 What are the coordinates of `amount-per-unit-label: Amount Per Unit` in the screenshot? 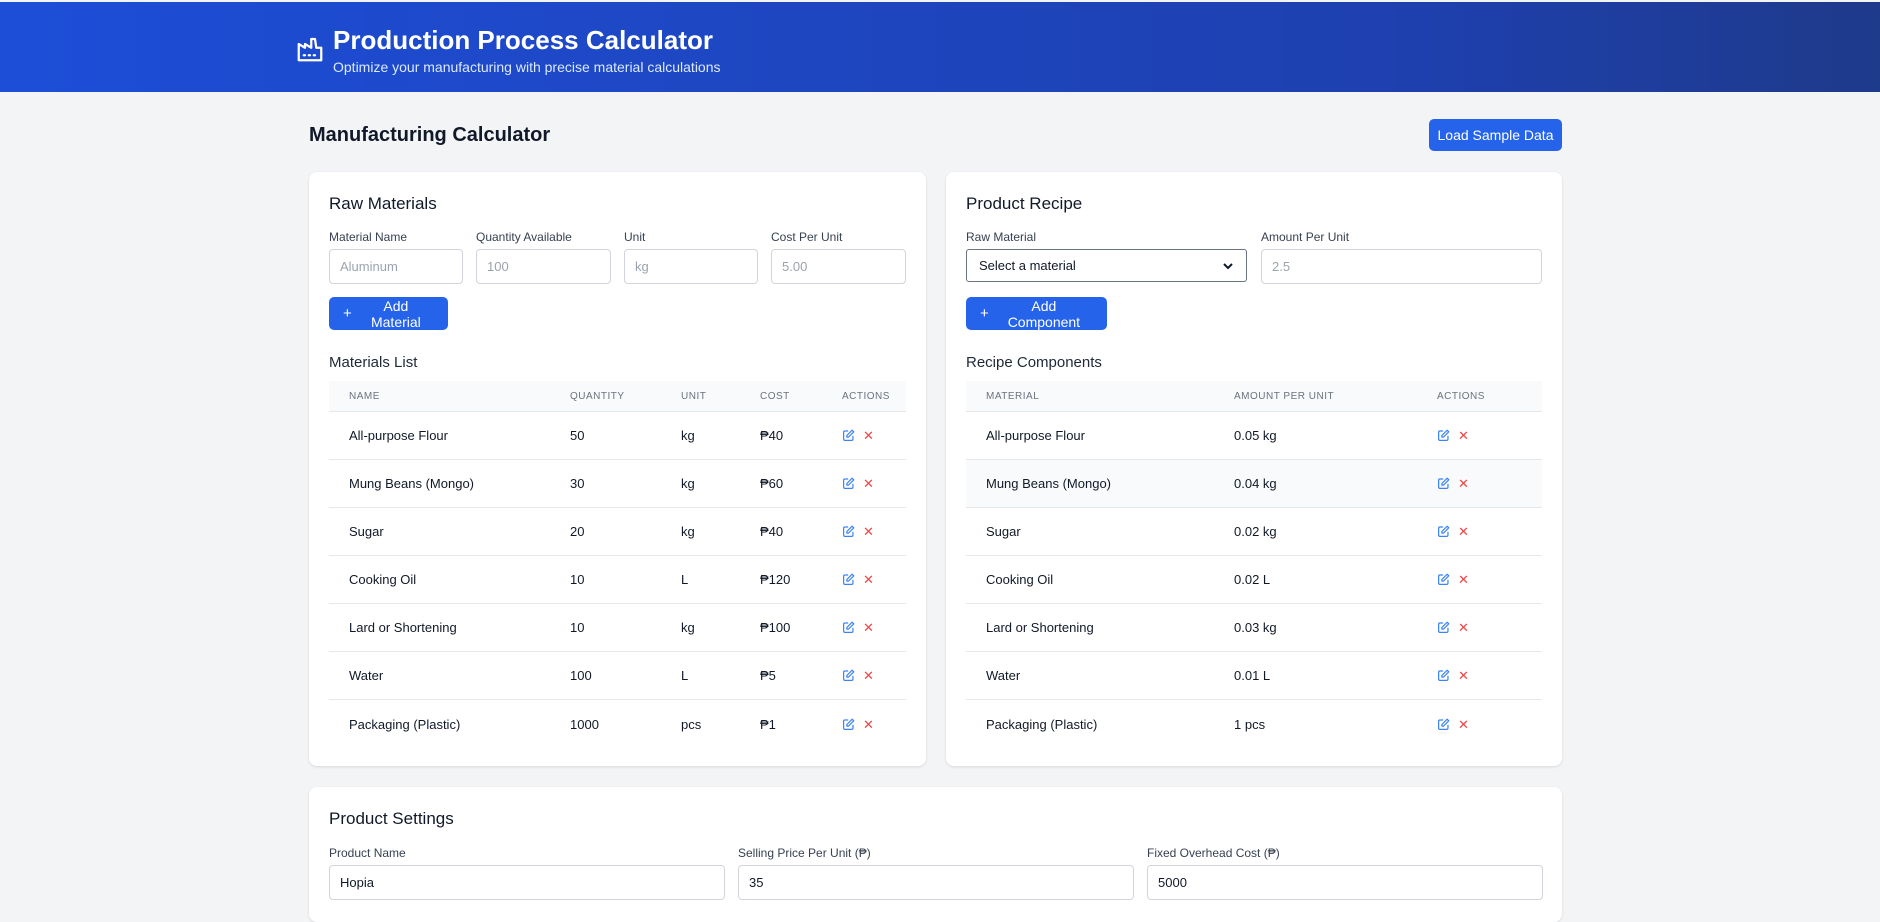 It's located at (1305, 237).